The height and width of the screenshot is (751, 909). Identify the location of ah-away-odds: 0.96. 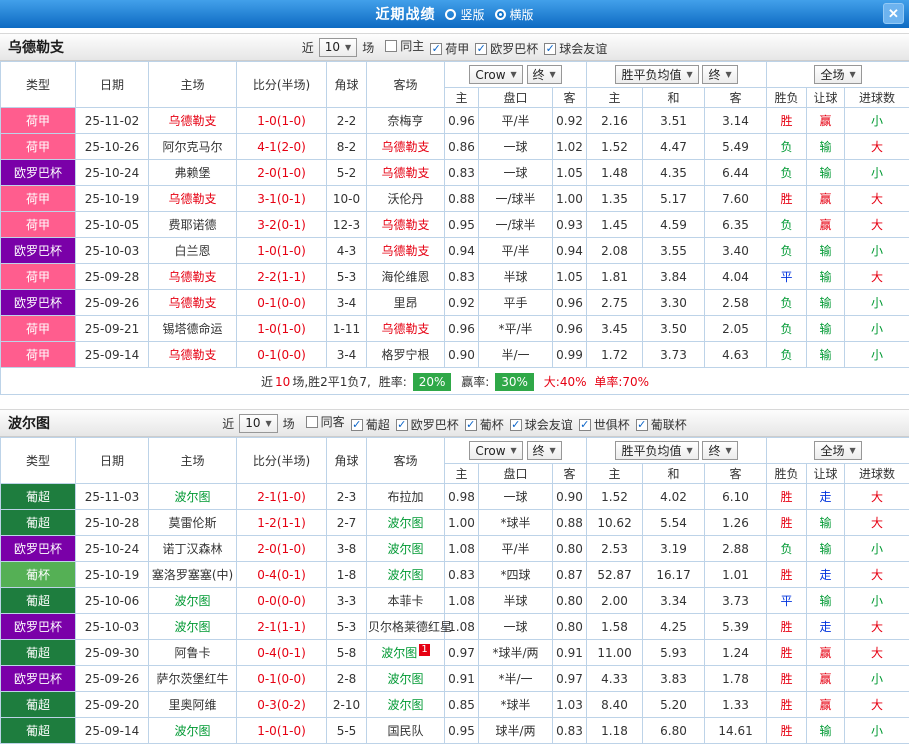
(569, 302).